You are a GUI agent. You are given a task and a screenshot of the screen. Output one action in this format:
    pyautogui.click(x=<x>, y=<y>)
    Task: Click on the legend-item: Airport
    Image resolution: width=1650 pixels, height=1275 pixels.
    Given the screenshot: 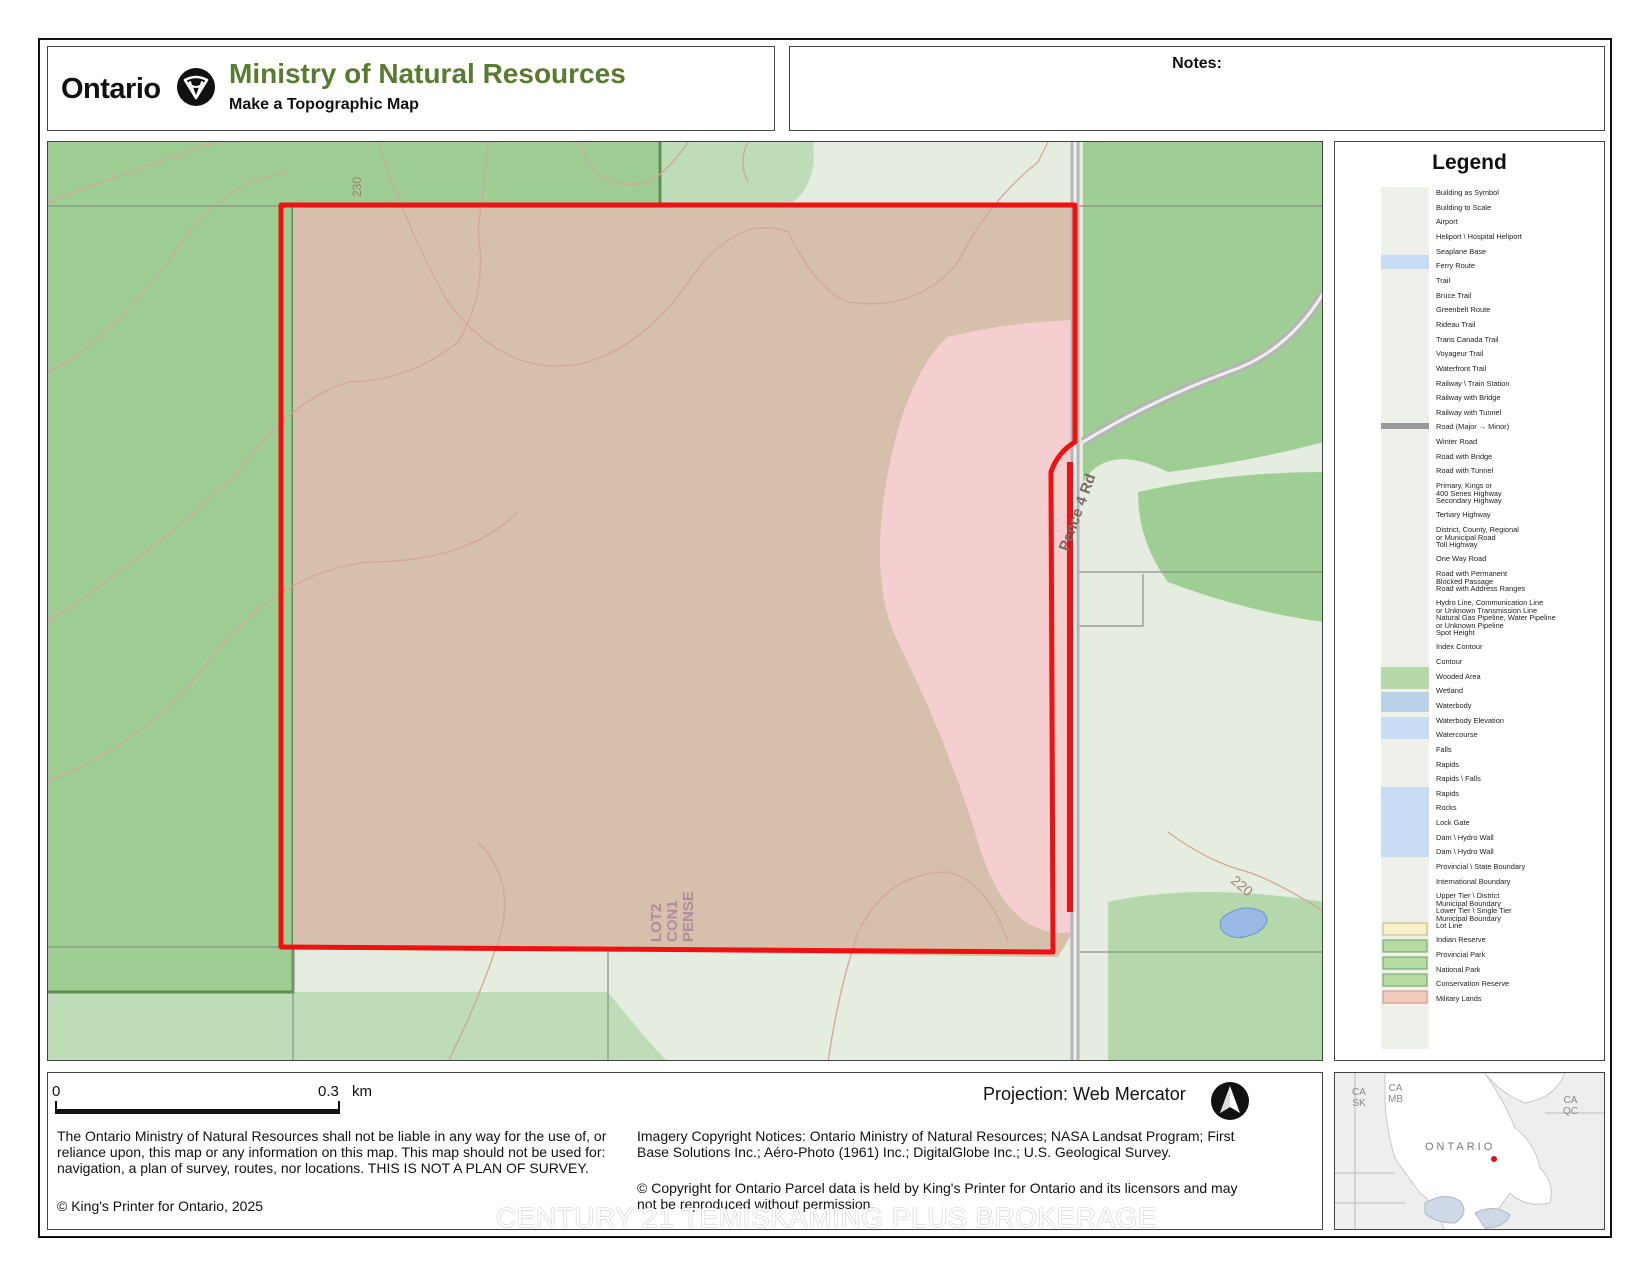 What is the action you would take?
    pyautogui.click(x=1447, y=222)
    